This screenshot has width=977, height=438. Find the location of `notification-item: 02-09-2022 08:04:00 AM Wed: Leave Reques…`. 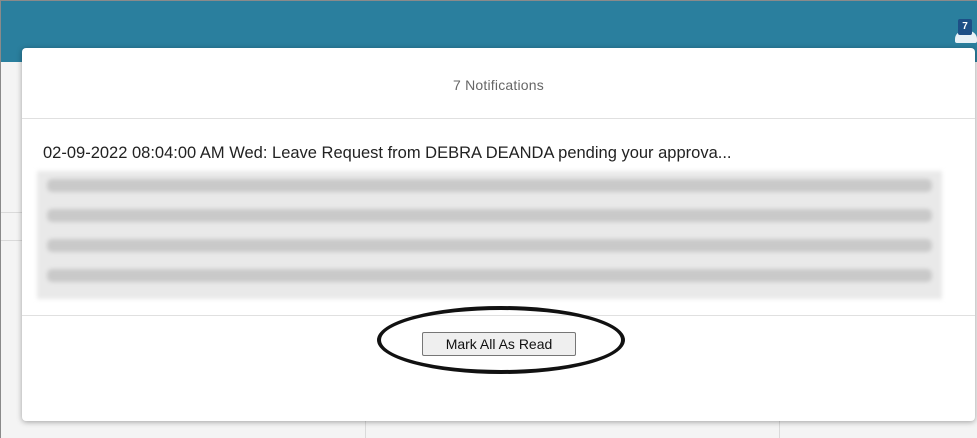

notification-item: 02-09-2022 08:04:00 AM Wed: Leave Reques… is located at coordinates (498, 153).